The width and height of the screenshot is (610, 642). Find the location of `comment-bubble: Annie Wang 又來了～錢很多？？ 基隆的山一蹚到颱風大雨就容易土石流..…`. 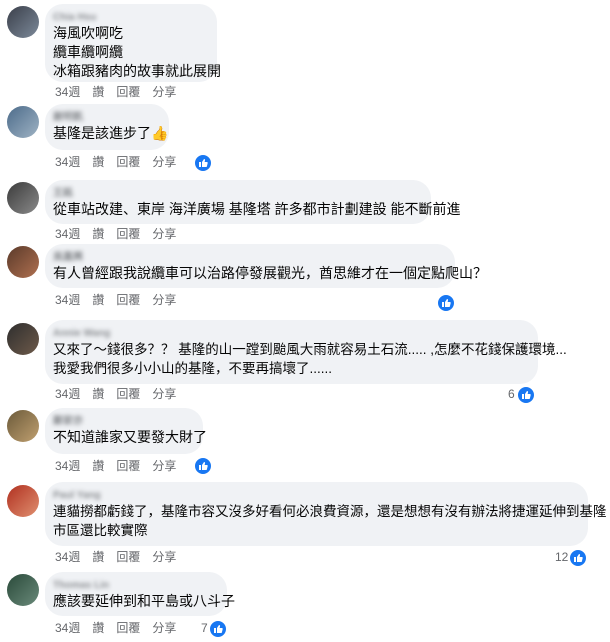

comment-bubble: Annie Wang 又來了～錢很多？？ 基隆的山一蹚到颱風大雨就容易土石流..… is located at coordinates (306, 352).